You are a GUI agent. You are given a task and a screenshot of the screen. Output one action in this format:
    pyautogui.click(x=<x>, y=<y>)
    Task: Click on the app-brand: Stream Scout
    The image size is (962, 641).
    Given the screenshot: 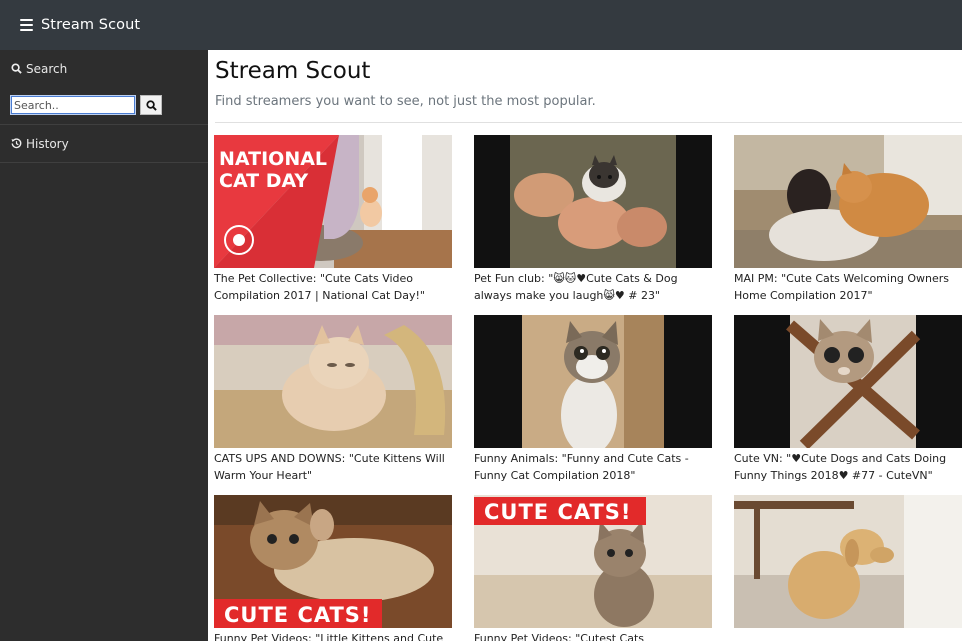 What is the action you would take?
    pyautogui.click(x=90, y=25)
    